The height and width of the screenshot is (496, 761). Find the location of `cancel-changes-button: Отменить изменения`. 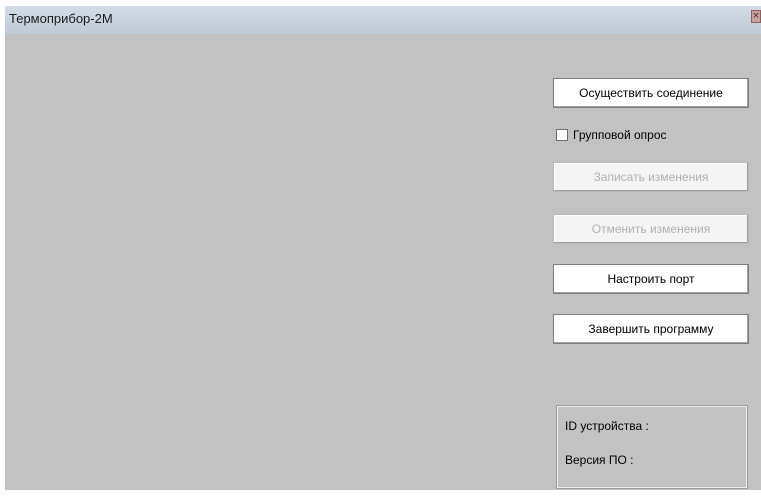

cancel-changes-button: Отменить изменения is located at coordinates (651, 229).